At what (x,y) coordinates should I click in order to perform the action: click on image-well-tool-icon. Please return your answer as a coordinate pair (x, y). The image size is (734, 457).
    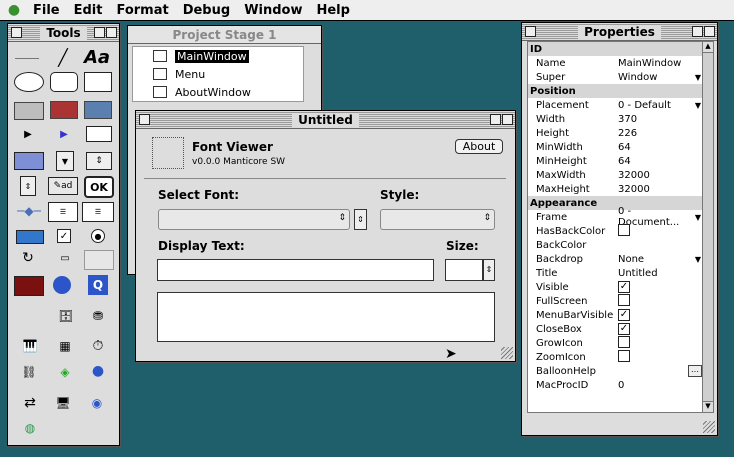
    Looking at the image, I should click on (98, 110).